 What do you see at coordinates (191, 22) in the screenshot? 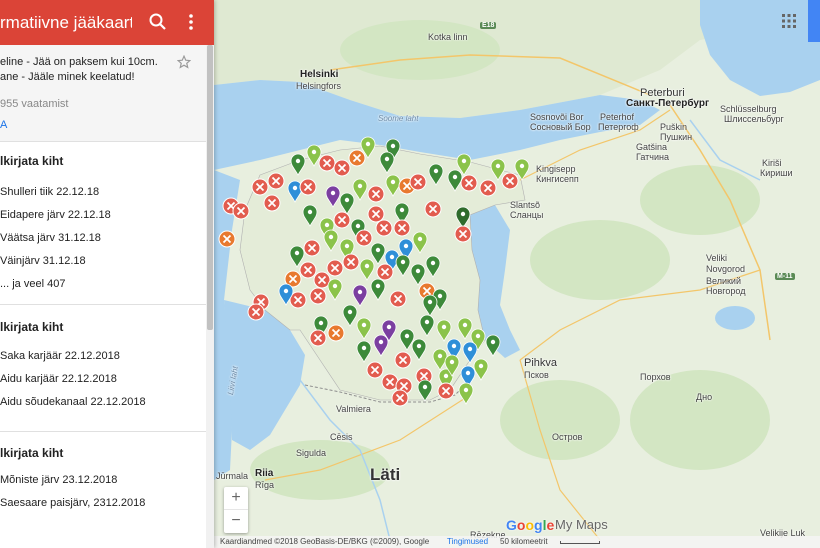
I see `more-vert-icon` at bounding box center [191, 22].